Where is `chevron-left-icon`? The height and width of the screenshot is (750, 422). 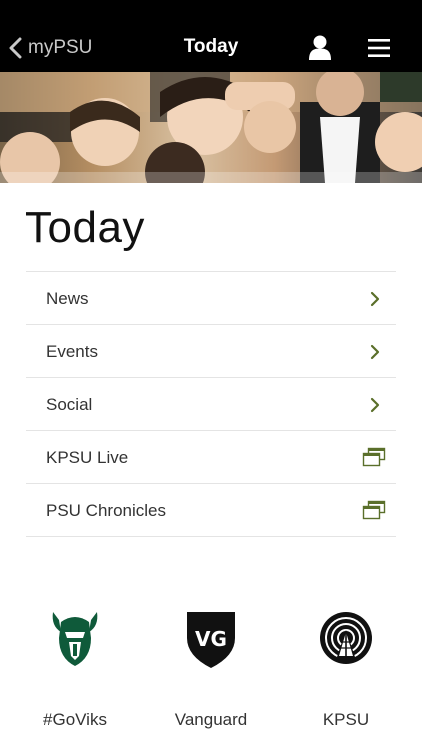
chevron-left-icon is located at coordinates (15, 48).